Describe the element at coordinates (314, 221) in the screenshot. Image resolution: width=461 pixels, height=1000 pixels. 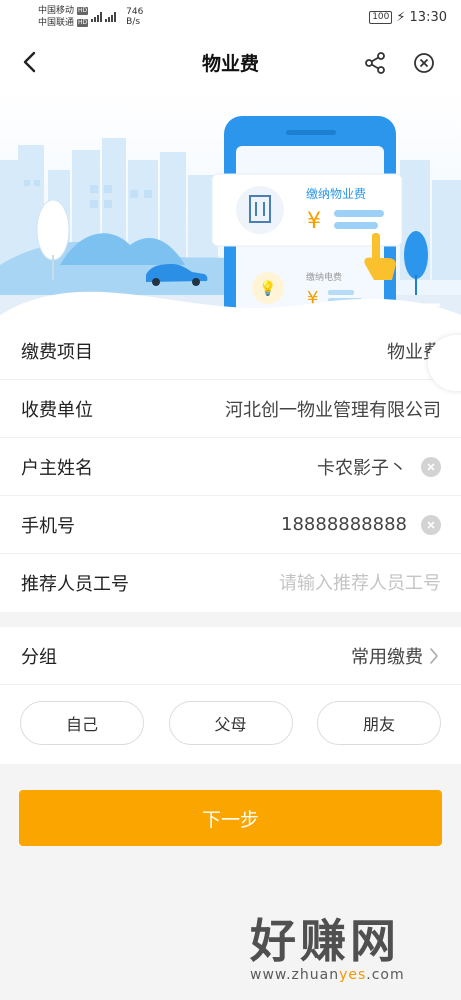
I see `banner-currency: ¥` at that location.